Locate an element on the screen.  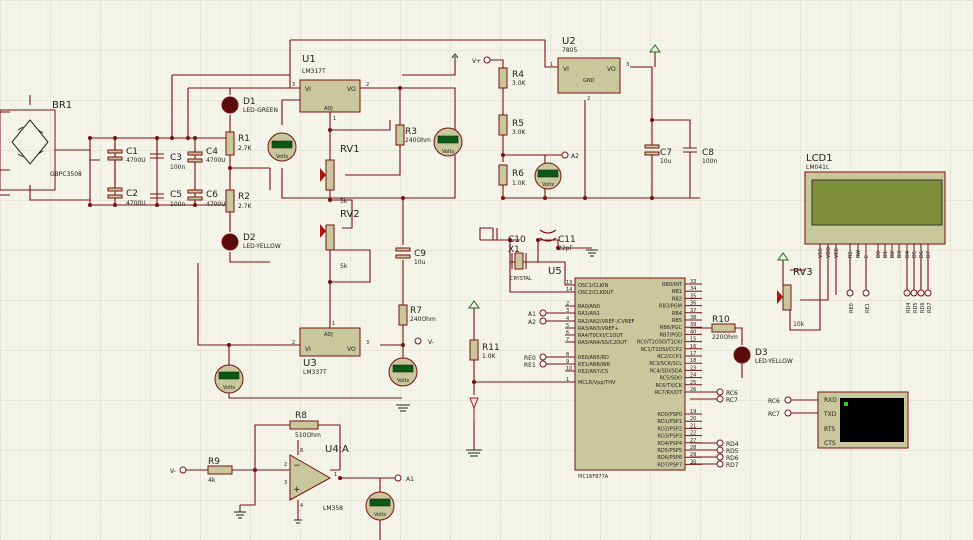
resistor-r5: R5 3.0K is located at coordinates (512, 125).